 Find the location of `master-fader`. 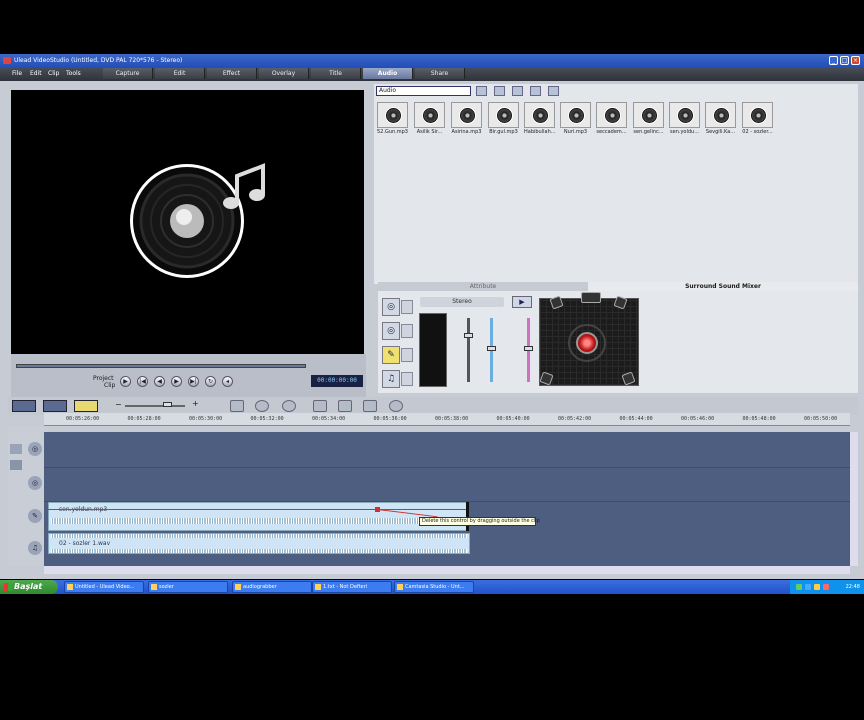

master-fader is located at coordinates (468, 350).